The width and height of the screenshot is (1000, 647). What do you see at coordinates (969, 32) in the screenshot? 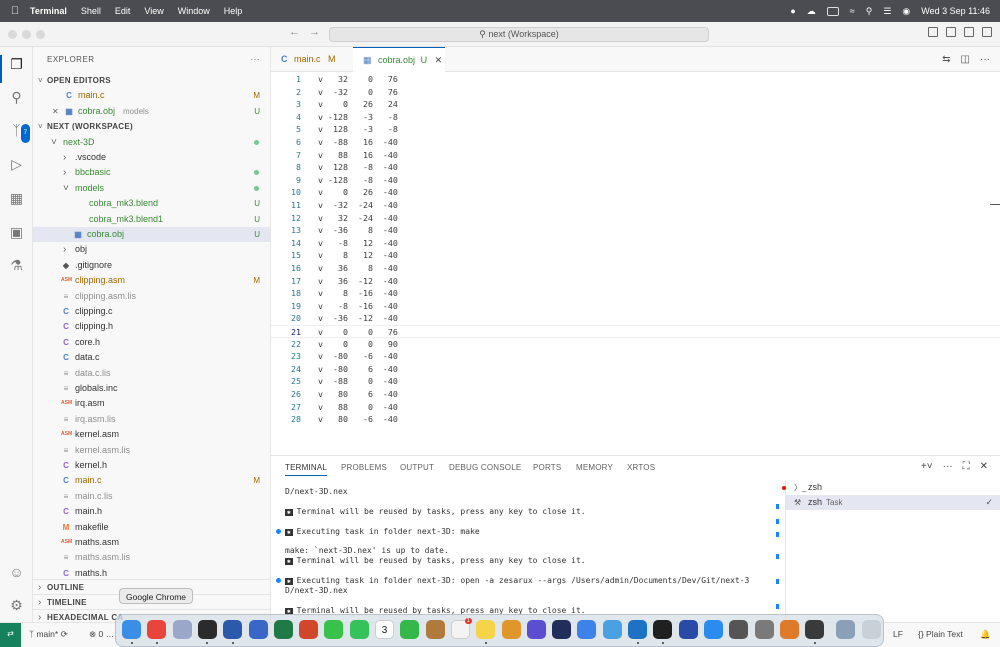
I see `toggle-panel-icon` at bounding box center [969, 32].